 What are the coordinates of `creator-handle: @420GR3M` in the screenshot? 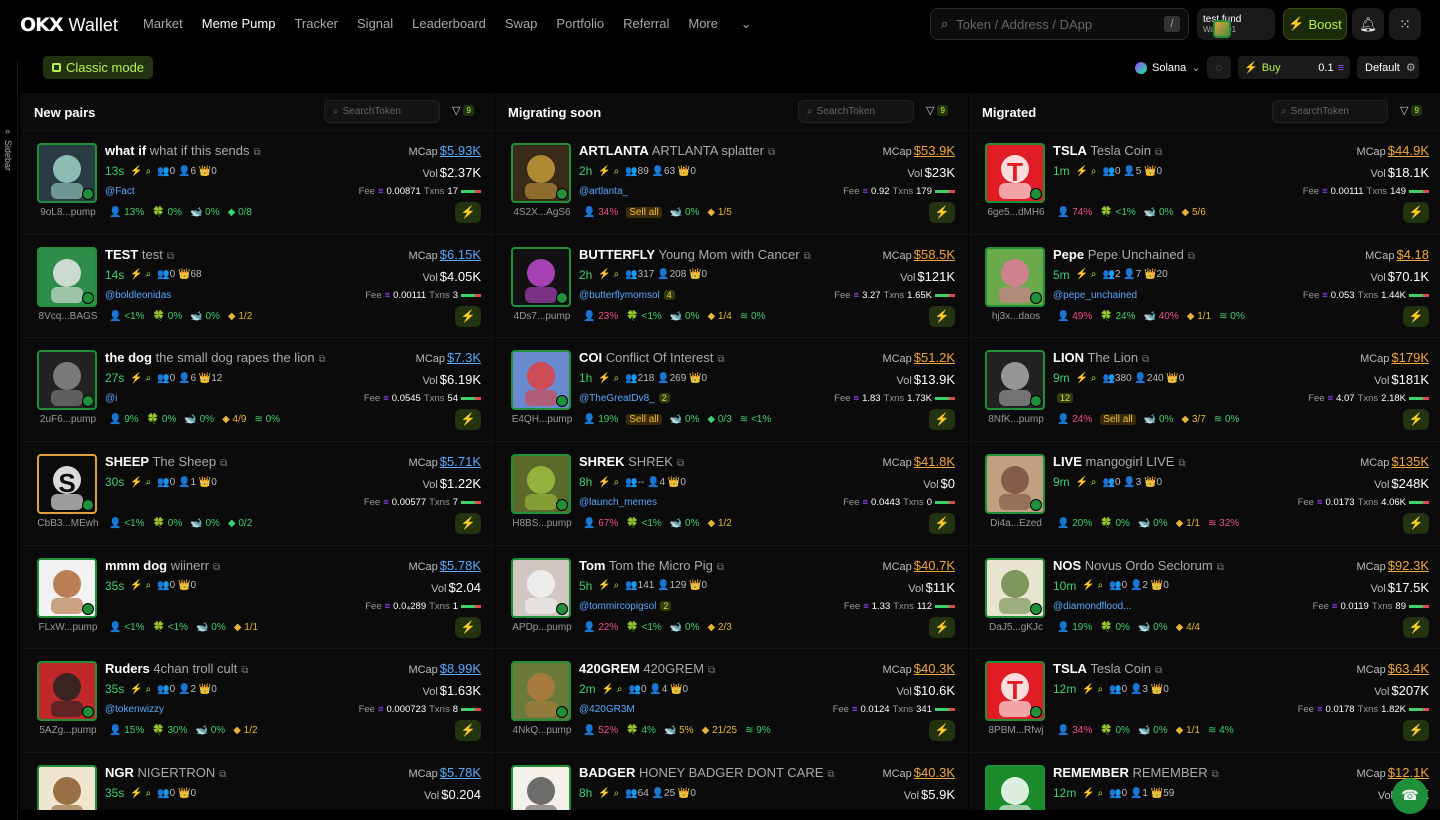 It's located at (607, 709).